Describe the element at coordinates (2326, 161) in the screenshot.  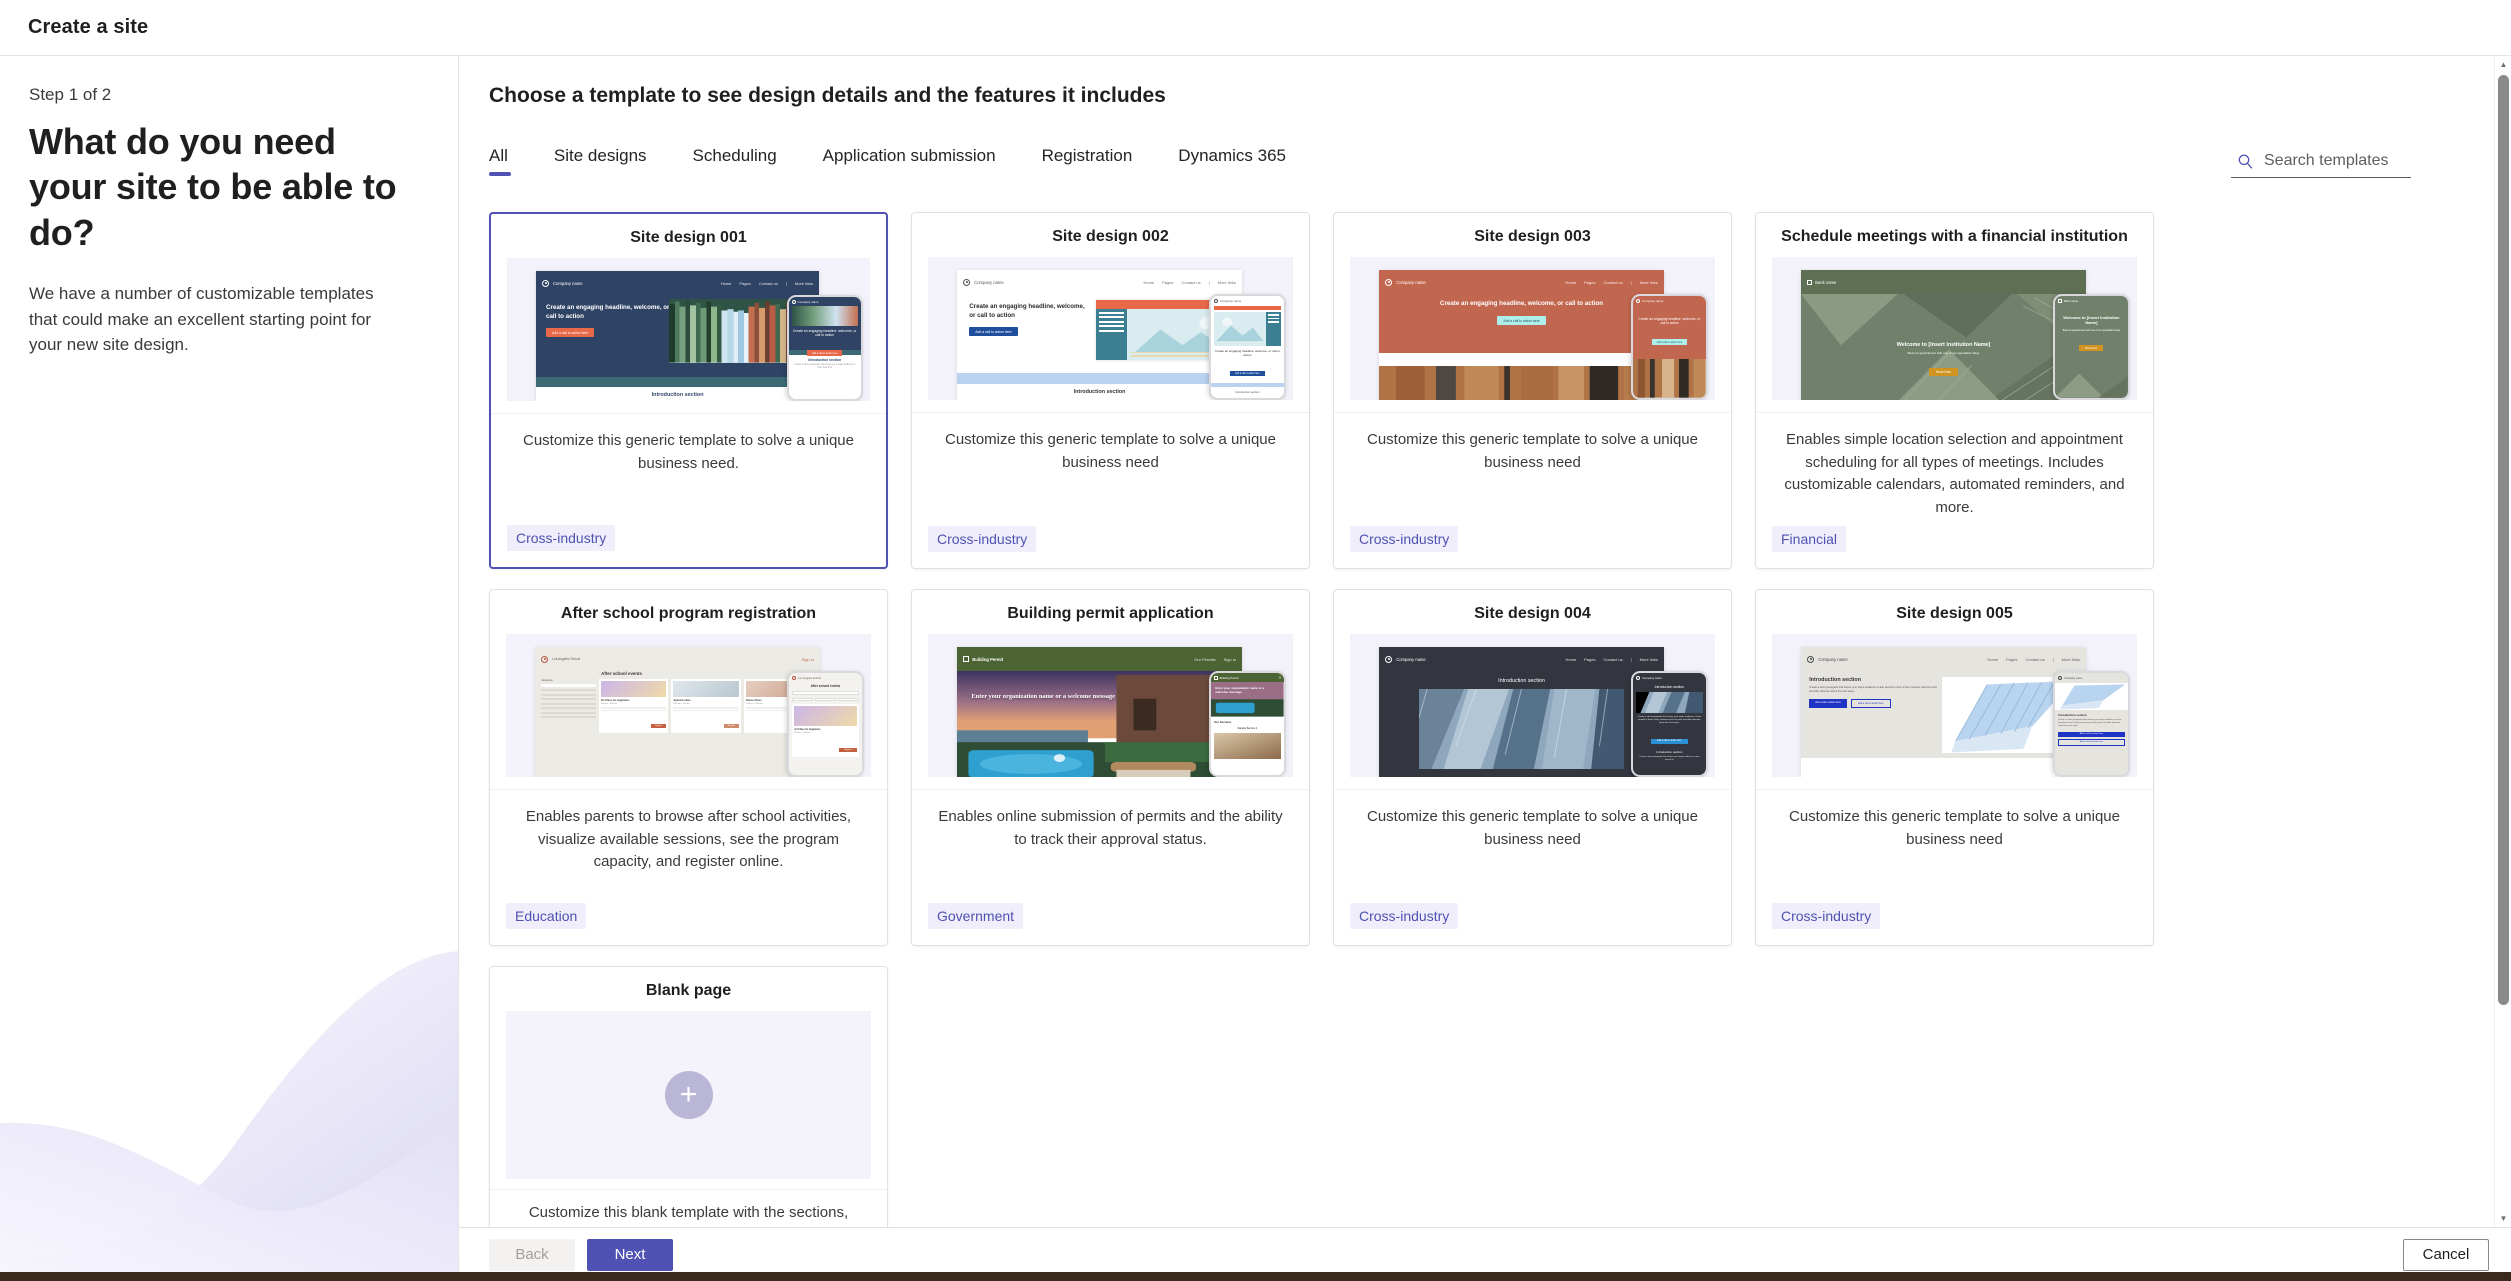
I see `search-input: Search templates` at that location.